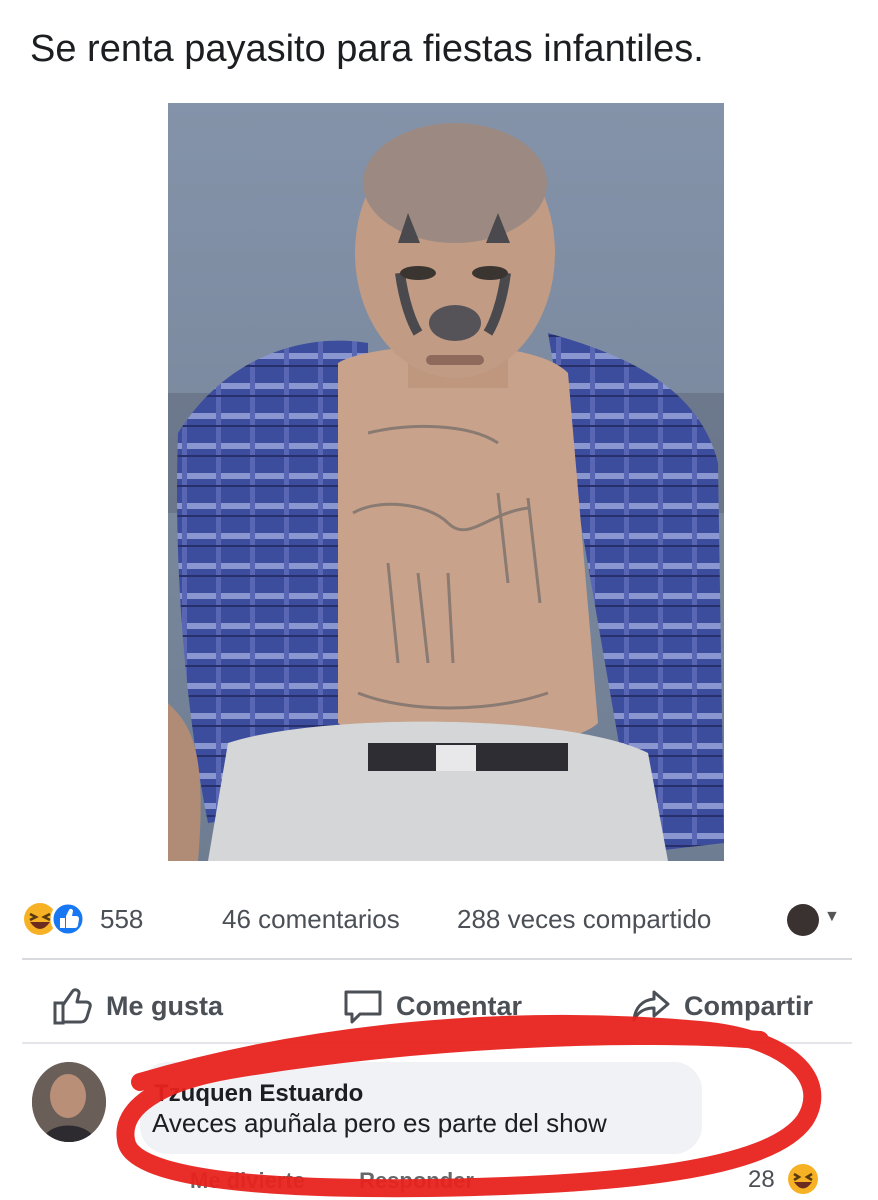  I want to click on share-label: Compartir, so click(749, 1005).